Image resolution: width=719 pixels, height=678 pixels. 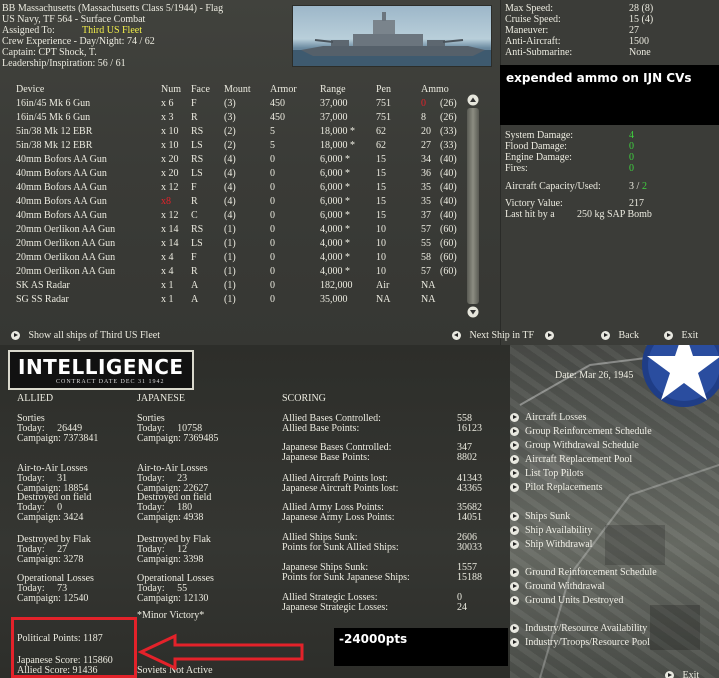 I want to click on scroll-thumb, so click(x=473, y=206).